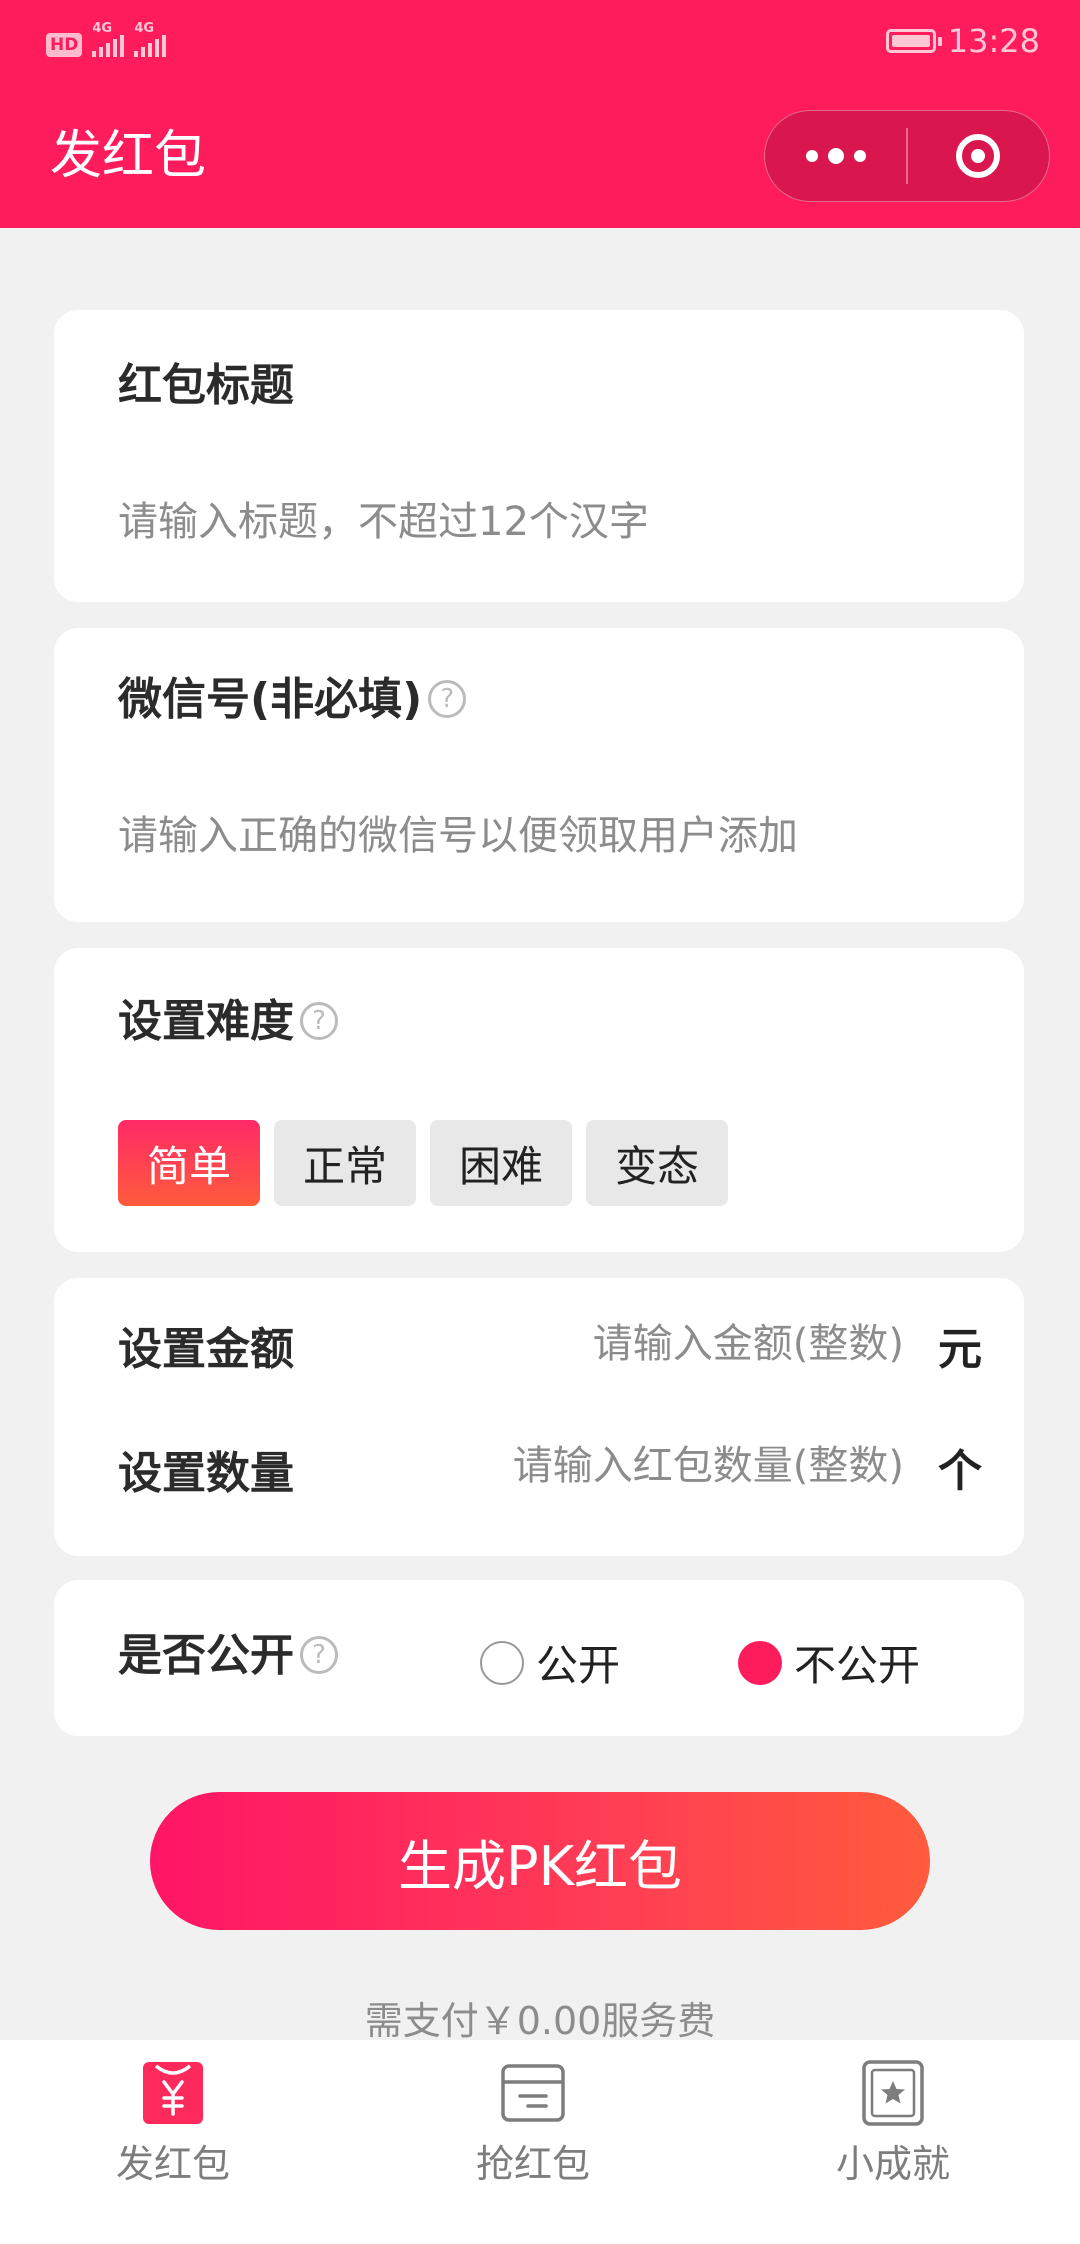 This screenshot has width=1080, height=2244. What do you see at coordinates (892, 2164) in the screenshot?
I see `tab-label: 小成就` at bounding box center [892, 2164].